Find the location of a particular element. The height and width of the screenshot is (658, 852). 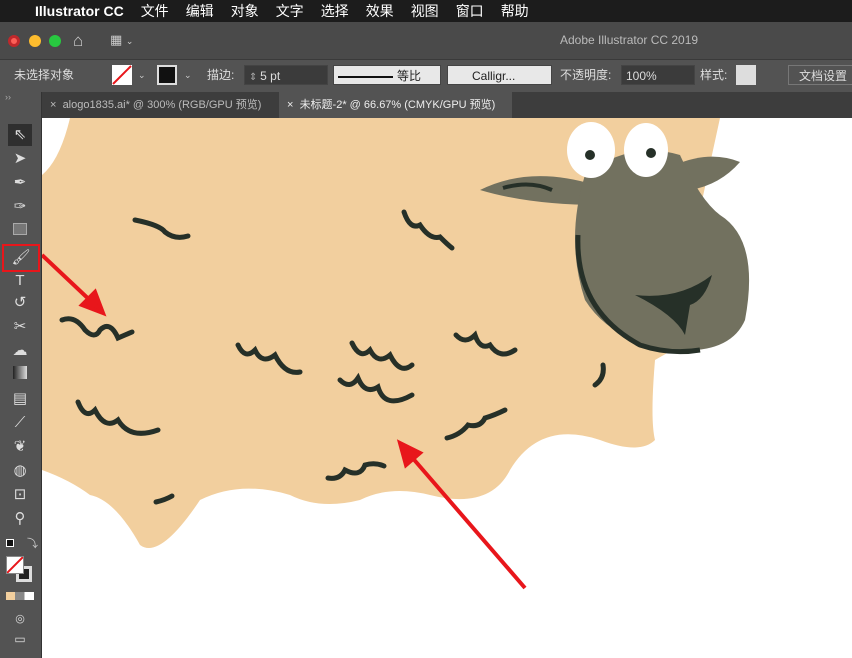

menu-view: 视图 is located at coordinates (425, 11).